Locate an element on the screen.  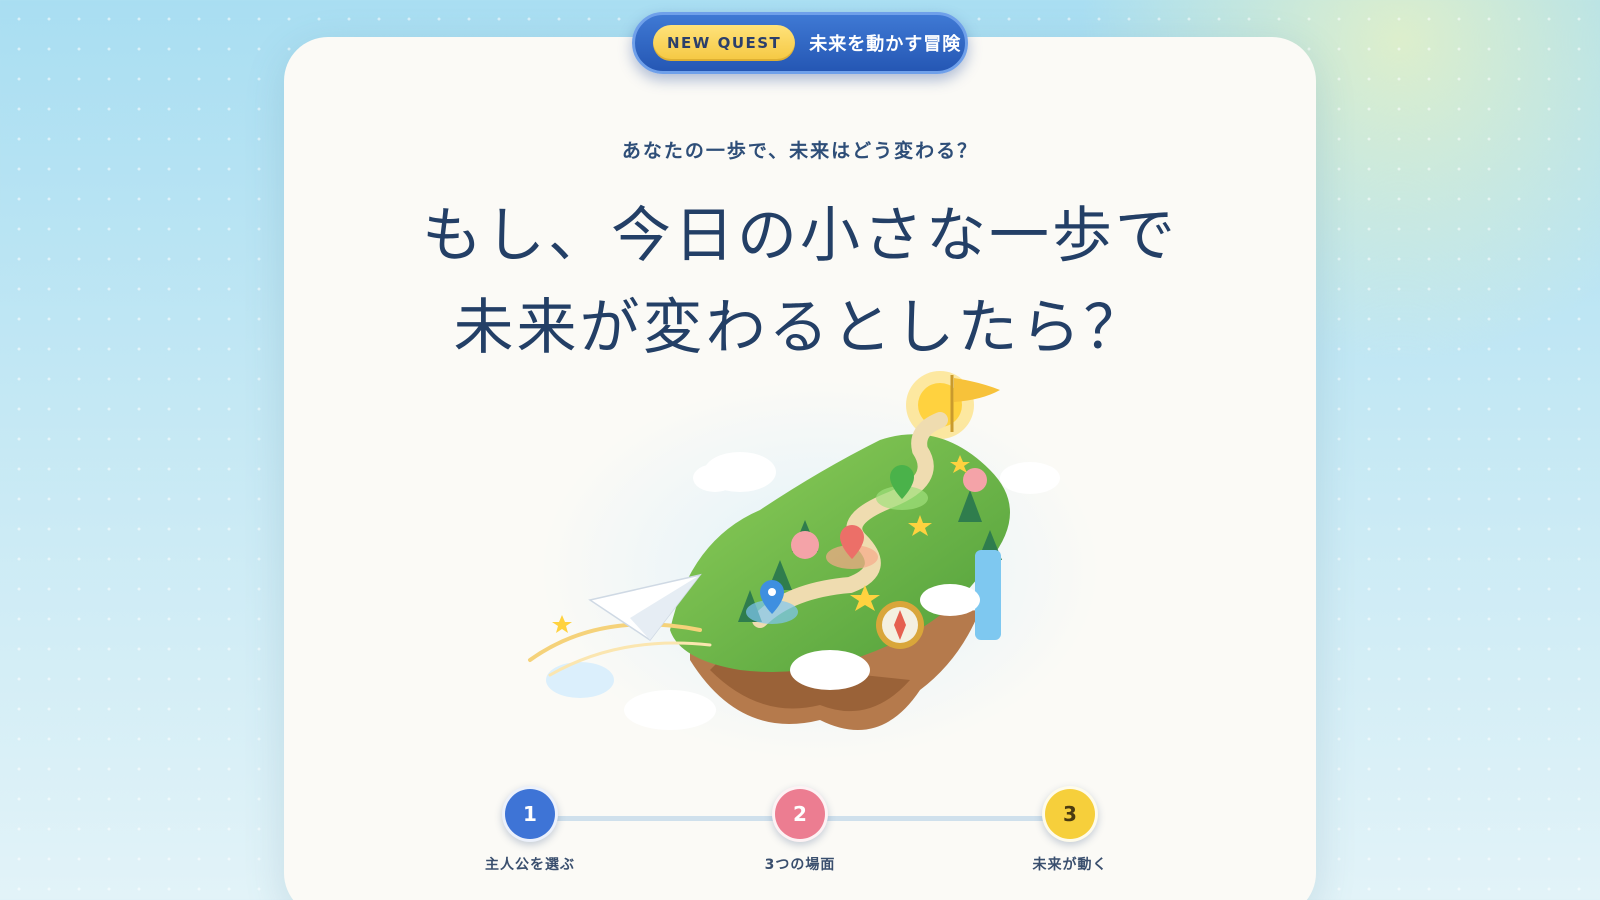
compass-icon is located at coordinates (900, 625).